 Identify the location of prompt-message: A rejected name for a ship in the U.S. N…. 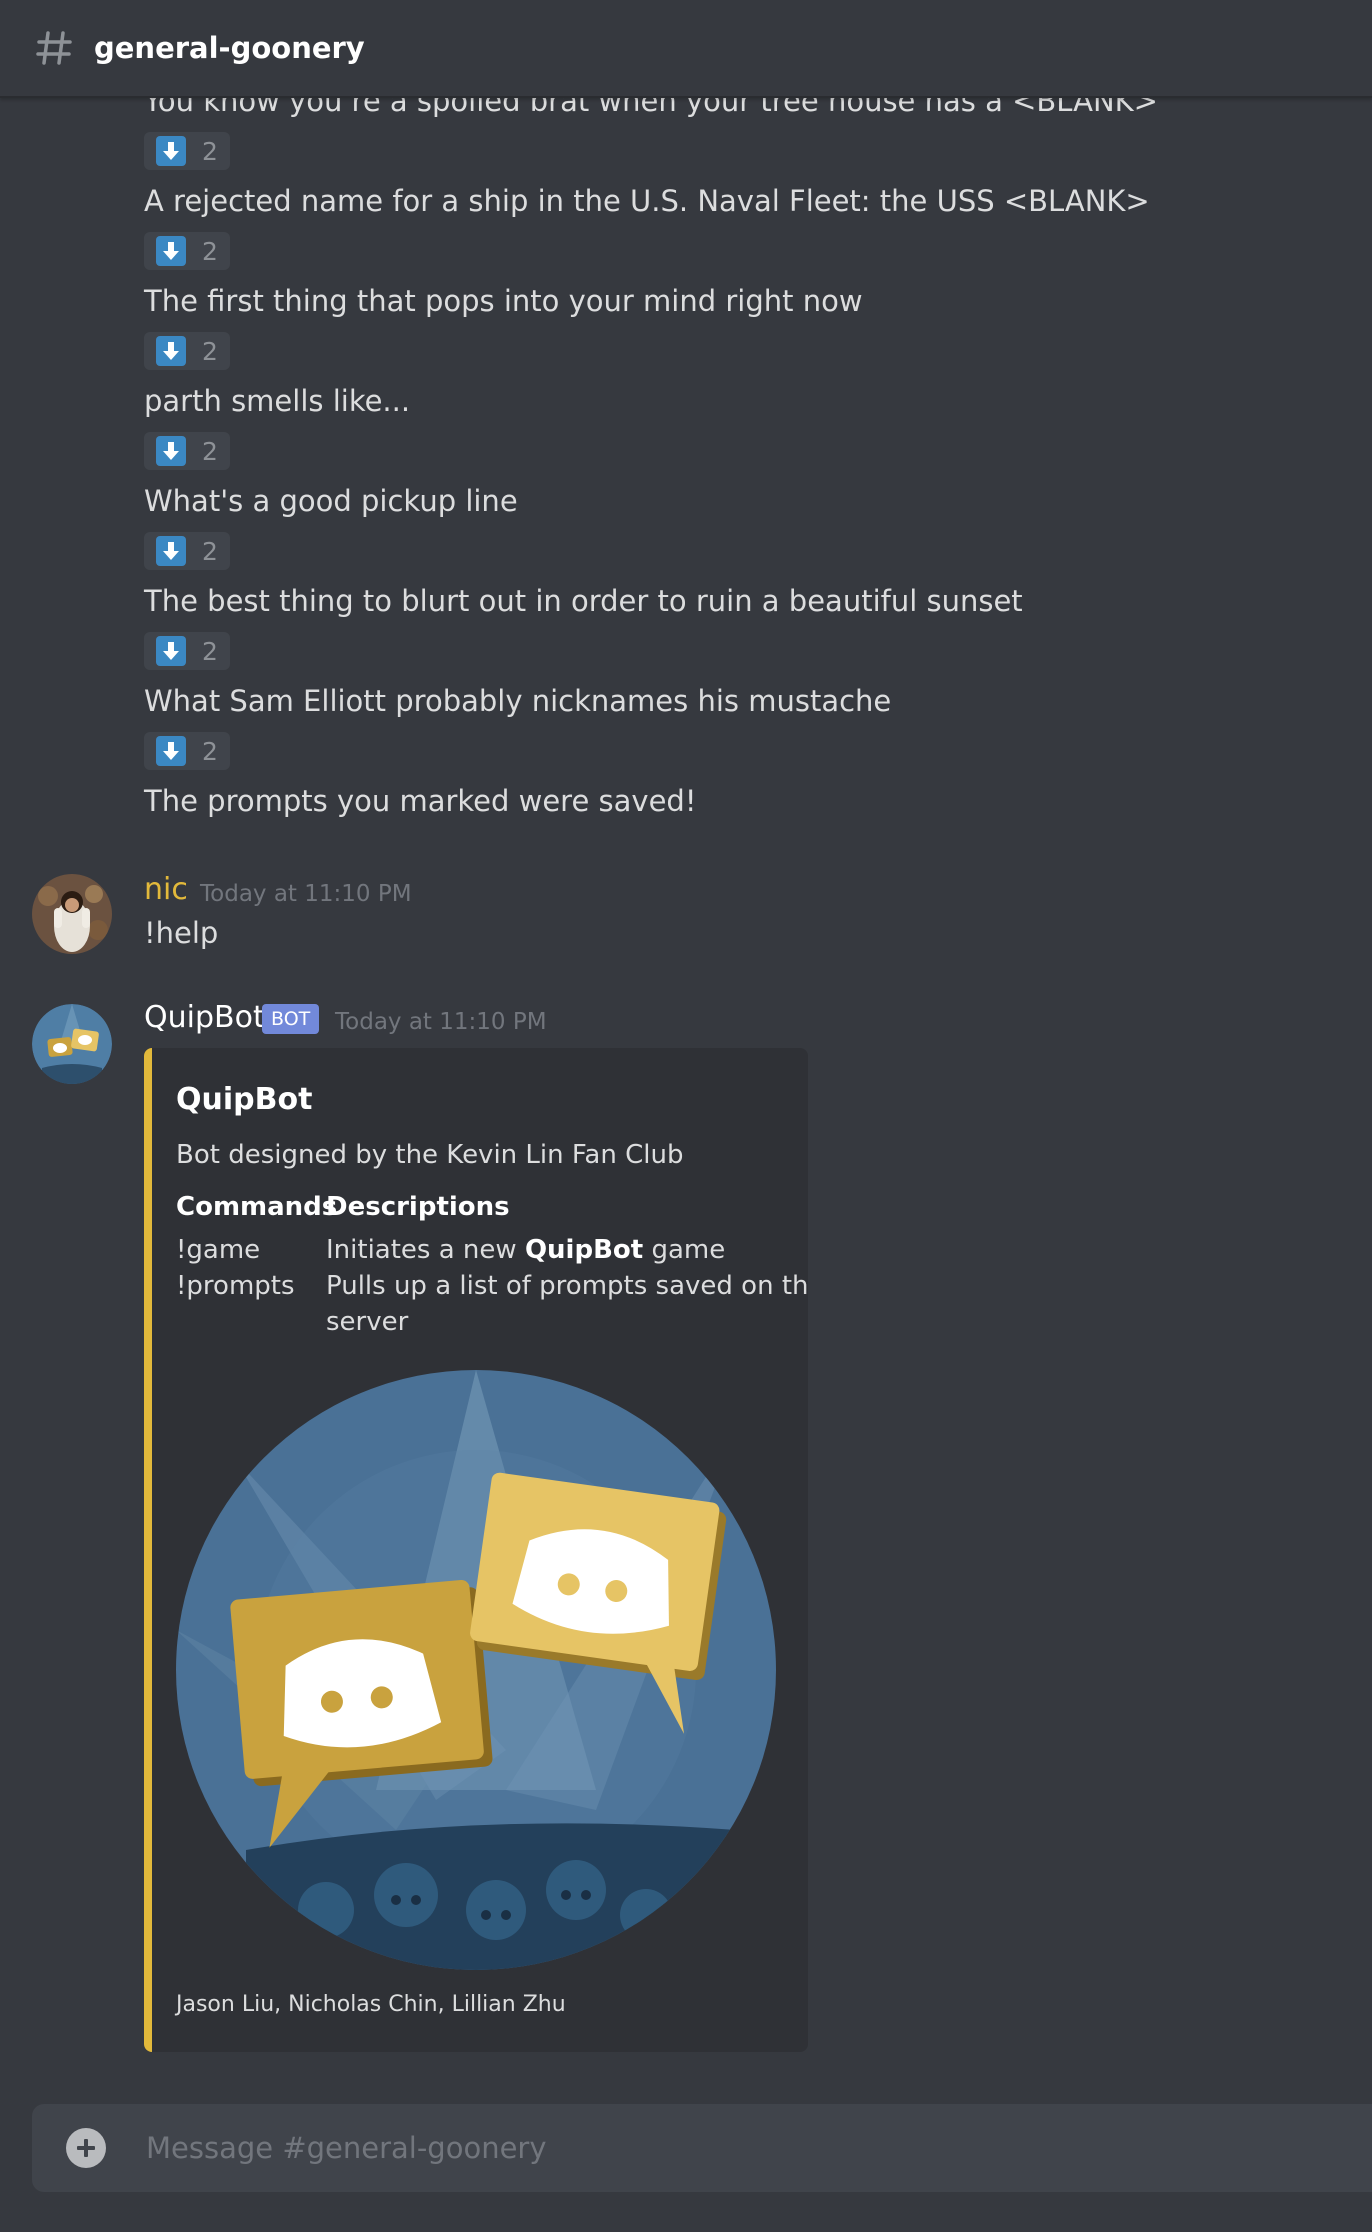
(647, 201).